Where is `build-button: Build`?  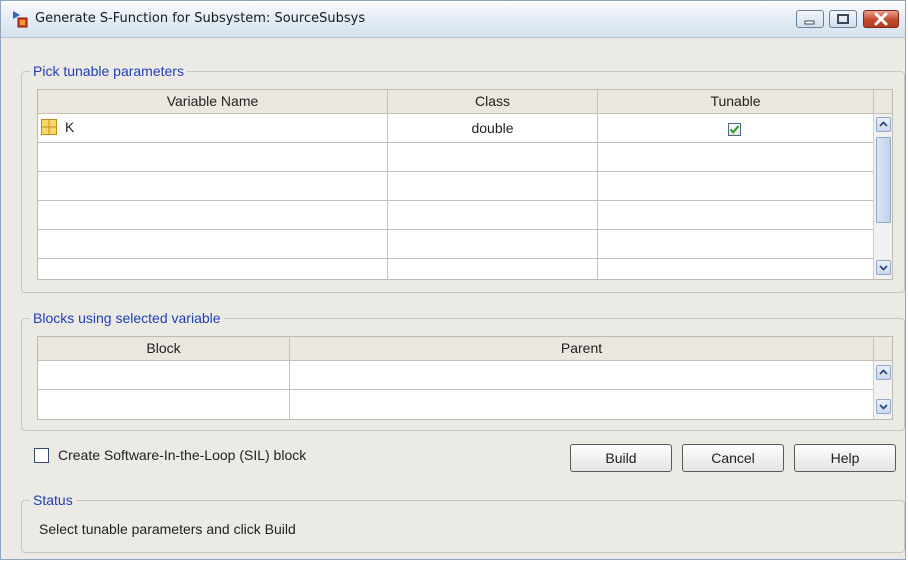
build-button: Build is located at coordinates (621, 458).